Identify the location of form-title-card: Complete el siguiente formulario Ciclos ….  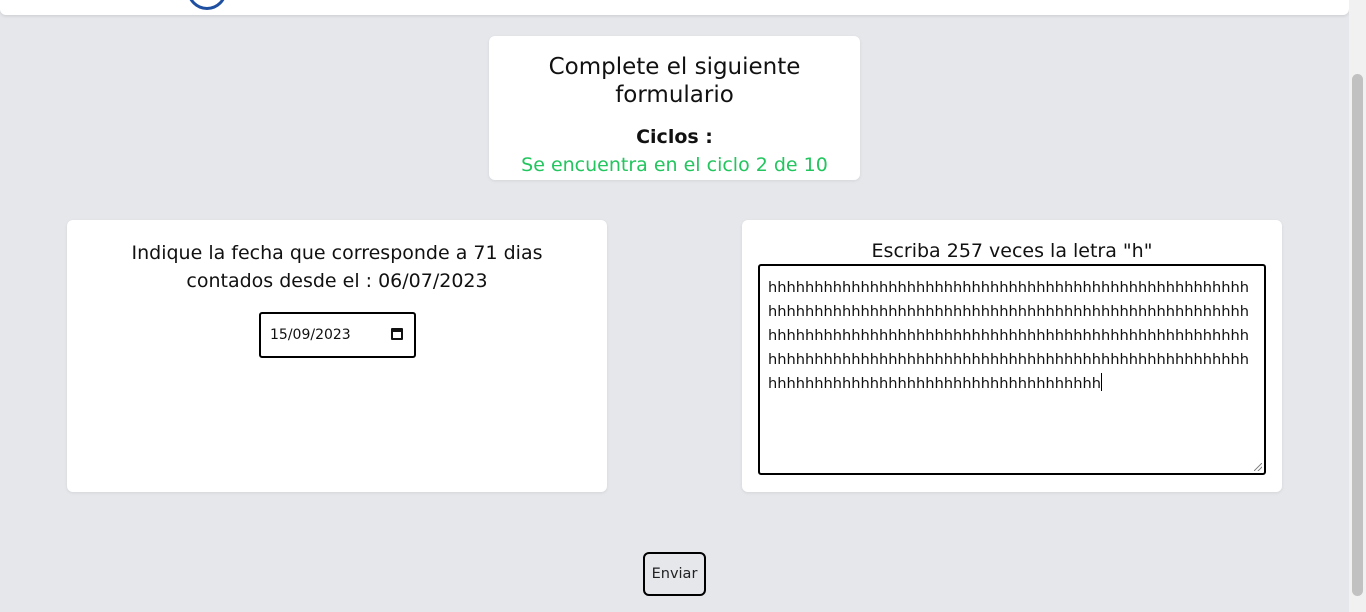
(674, 108).